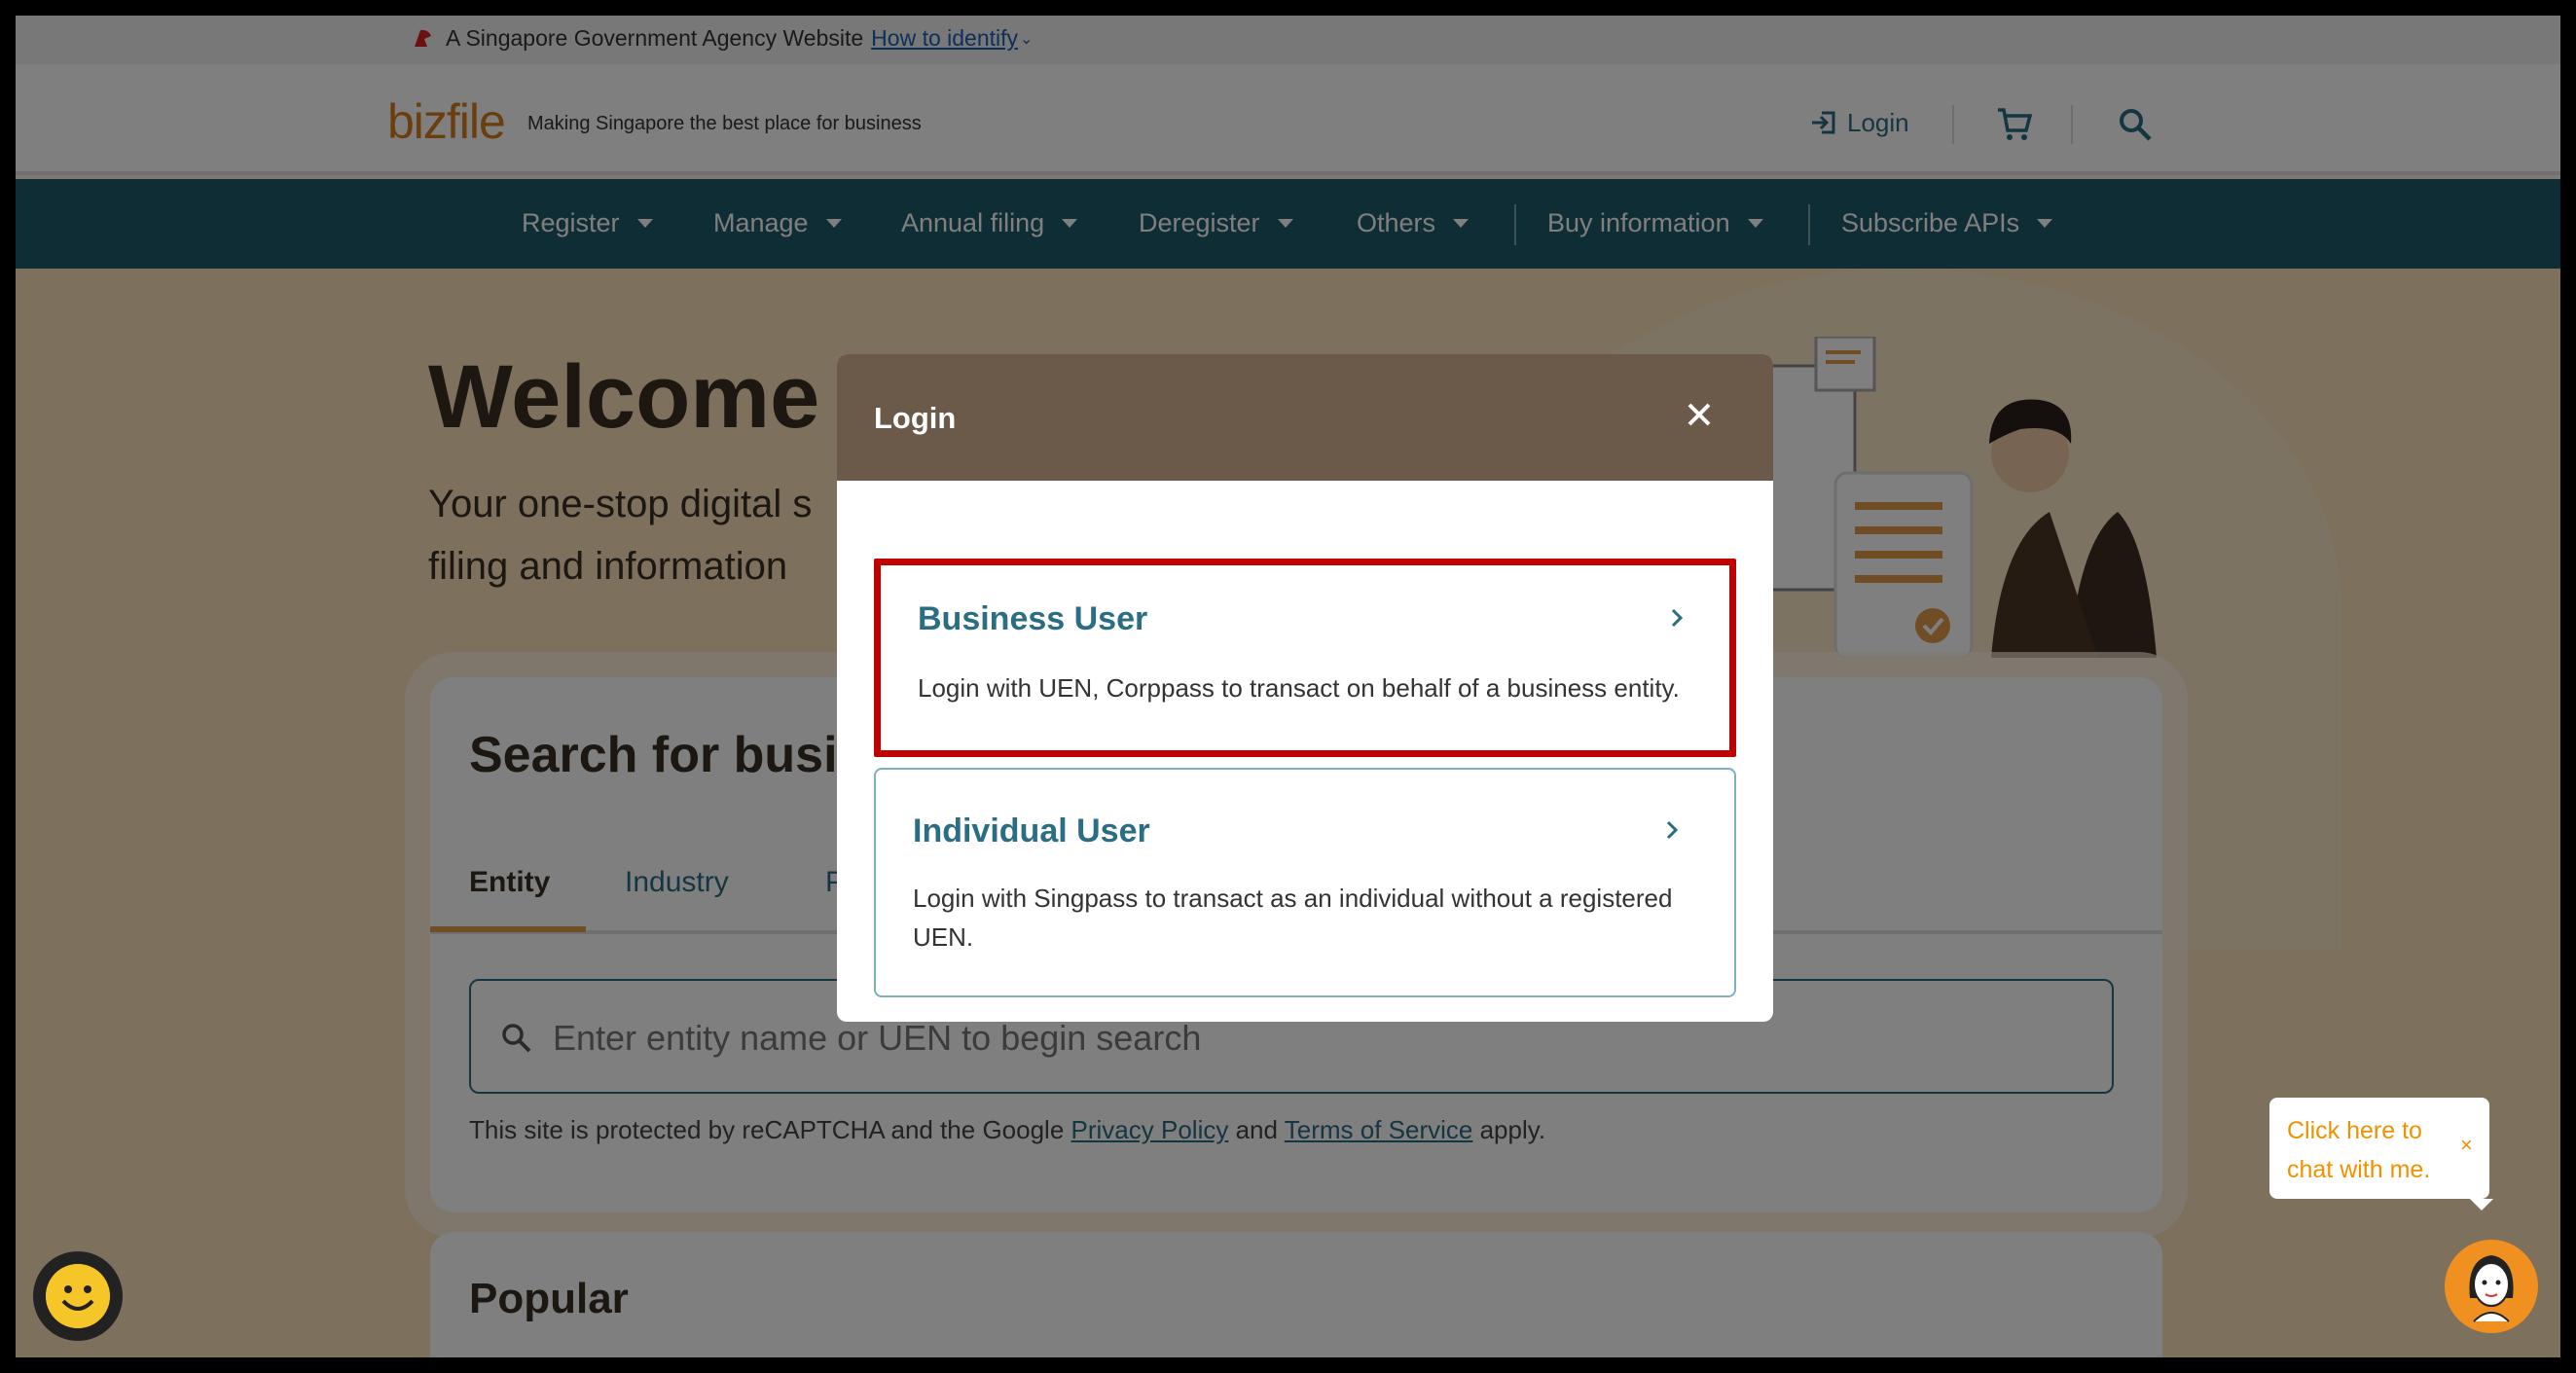 The height and width of the screenshot is (1373, 2576). I want to click on business-user-title: Business User, so click(1033, 619).